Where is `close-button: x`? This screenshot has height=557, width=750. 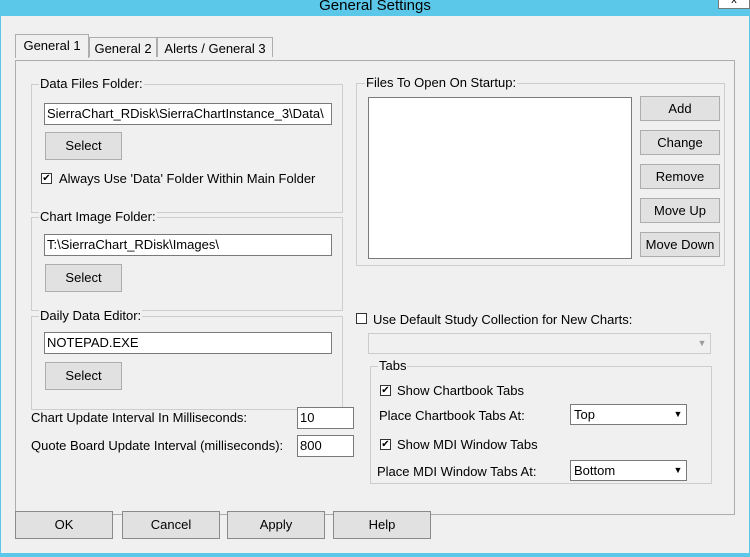
close-button: x is located at coordinates (734, 4).